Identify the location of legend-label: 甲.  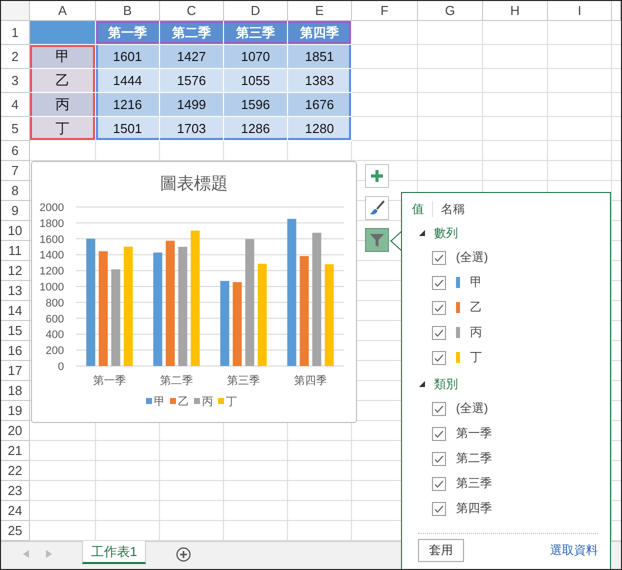
(159, 402).